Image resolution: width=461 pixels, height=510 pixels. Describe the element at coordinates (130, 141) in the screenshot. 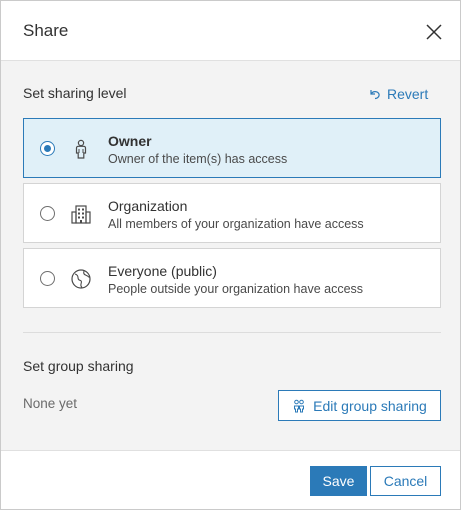

I see `owner-title: Owner` at that location.